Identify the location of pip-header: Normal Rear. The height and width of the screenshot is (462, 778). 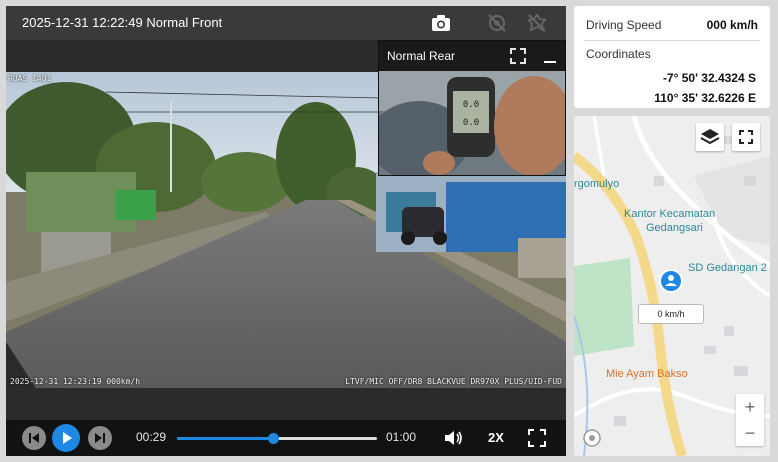
(472, 56).